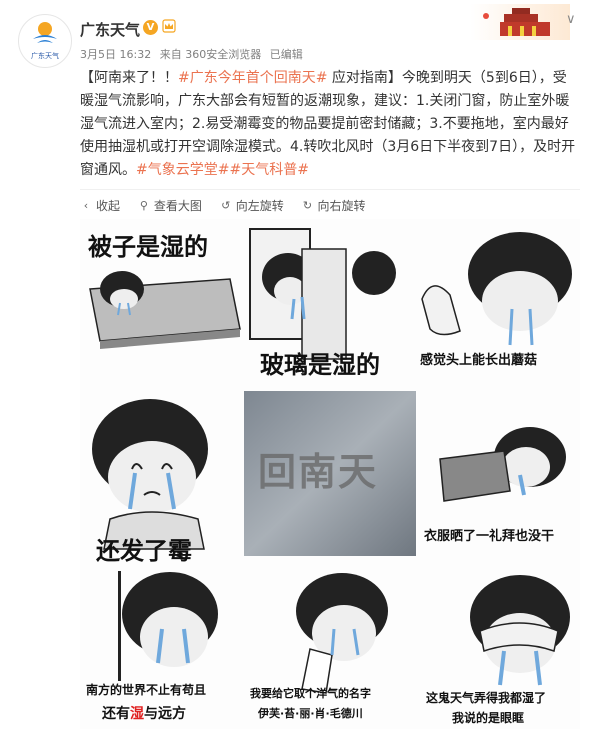 This screenshot has width=595, height=739. I want to click on post-meta: 3月5日 16:32 来自 360安全浏览器 已编辑, so click(194, 54).